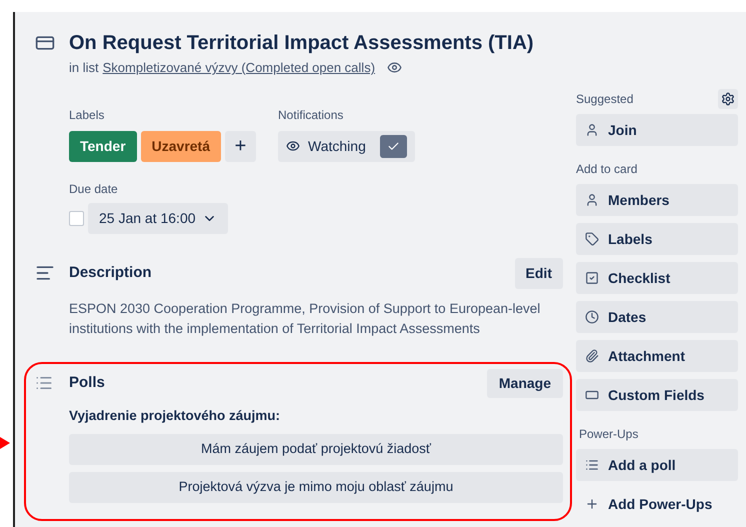 The width and height of the screenshot is (746, 527). What do you see at coordinates (393, 146) in the screenshot?
I see `check-icon` at bounding box center [393, 146].